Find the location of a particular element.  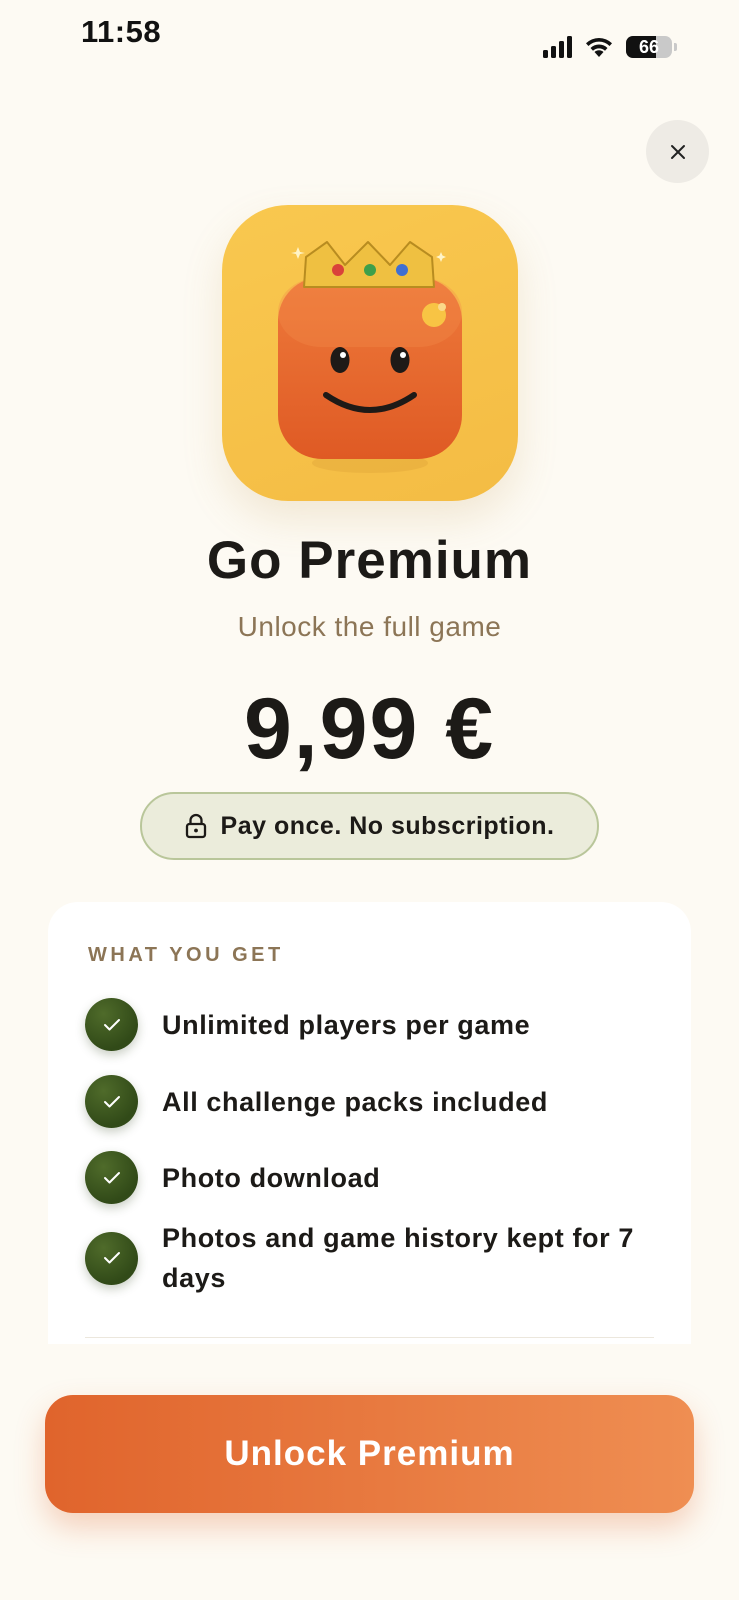

unlock-premium-button: Unlock Premium is located at coordinates (369, 1454).